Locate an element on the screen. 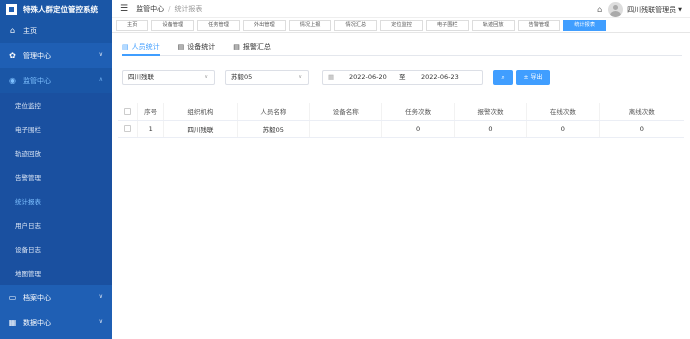 This screenshot has height=339, width=690. tab-person-statistics: ▤ 人员统计 is located at coordinates (145, 47).